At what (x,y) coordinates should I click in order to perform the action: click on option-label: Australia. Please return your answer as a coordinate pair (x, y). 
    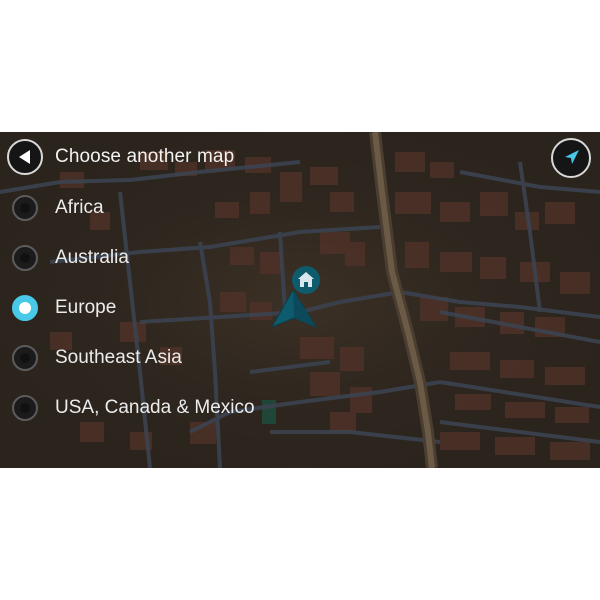
    Looking at the image, I should click on (92, 257).